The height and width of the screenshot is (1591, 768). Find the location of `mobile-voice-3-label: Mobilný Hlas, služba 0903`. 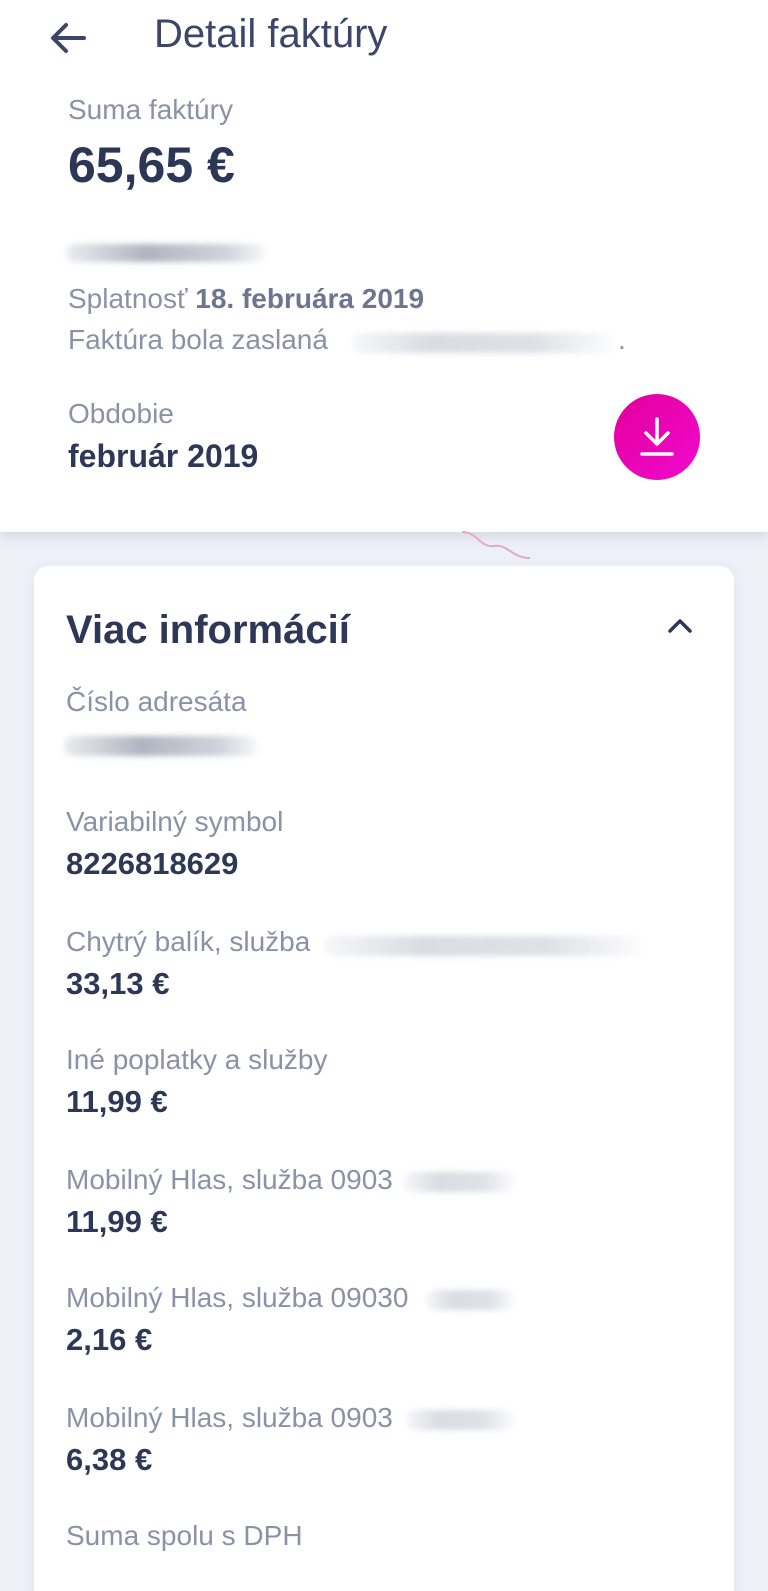

mobile-voice-3-label: Mobilný Hlas, služba 0903 is located at coordinates (229, 1417).